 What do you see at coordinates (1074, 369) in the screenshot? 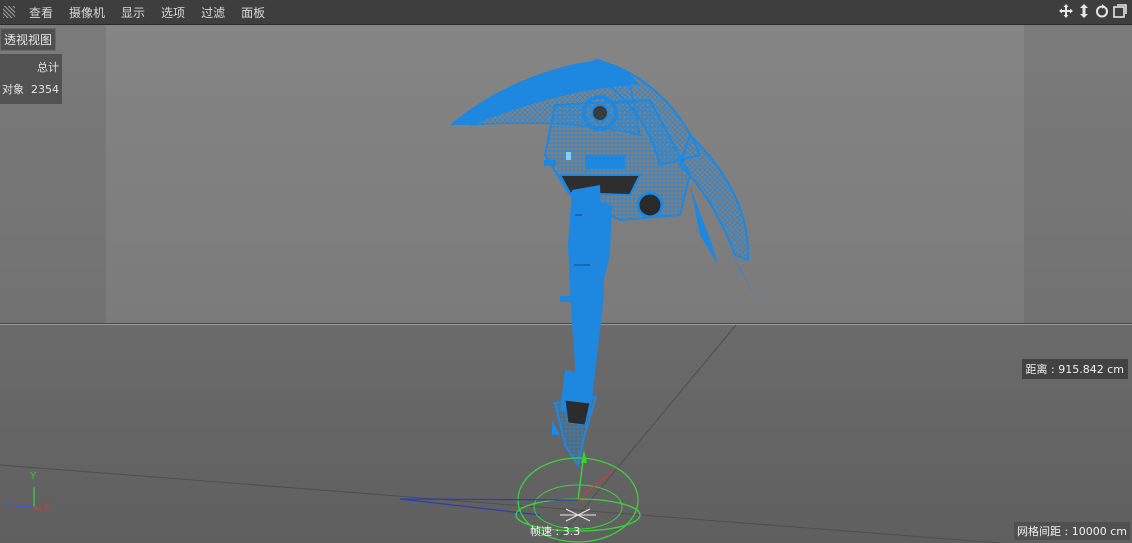
I see `camera-distance-readout: 距离 : 915.842 cm` at bounding box center [1074, 369].